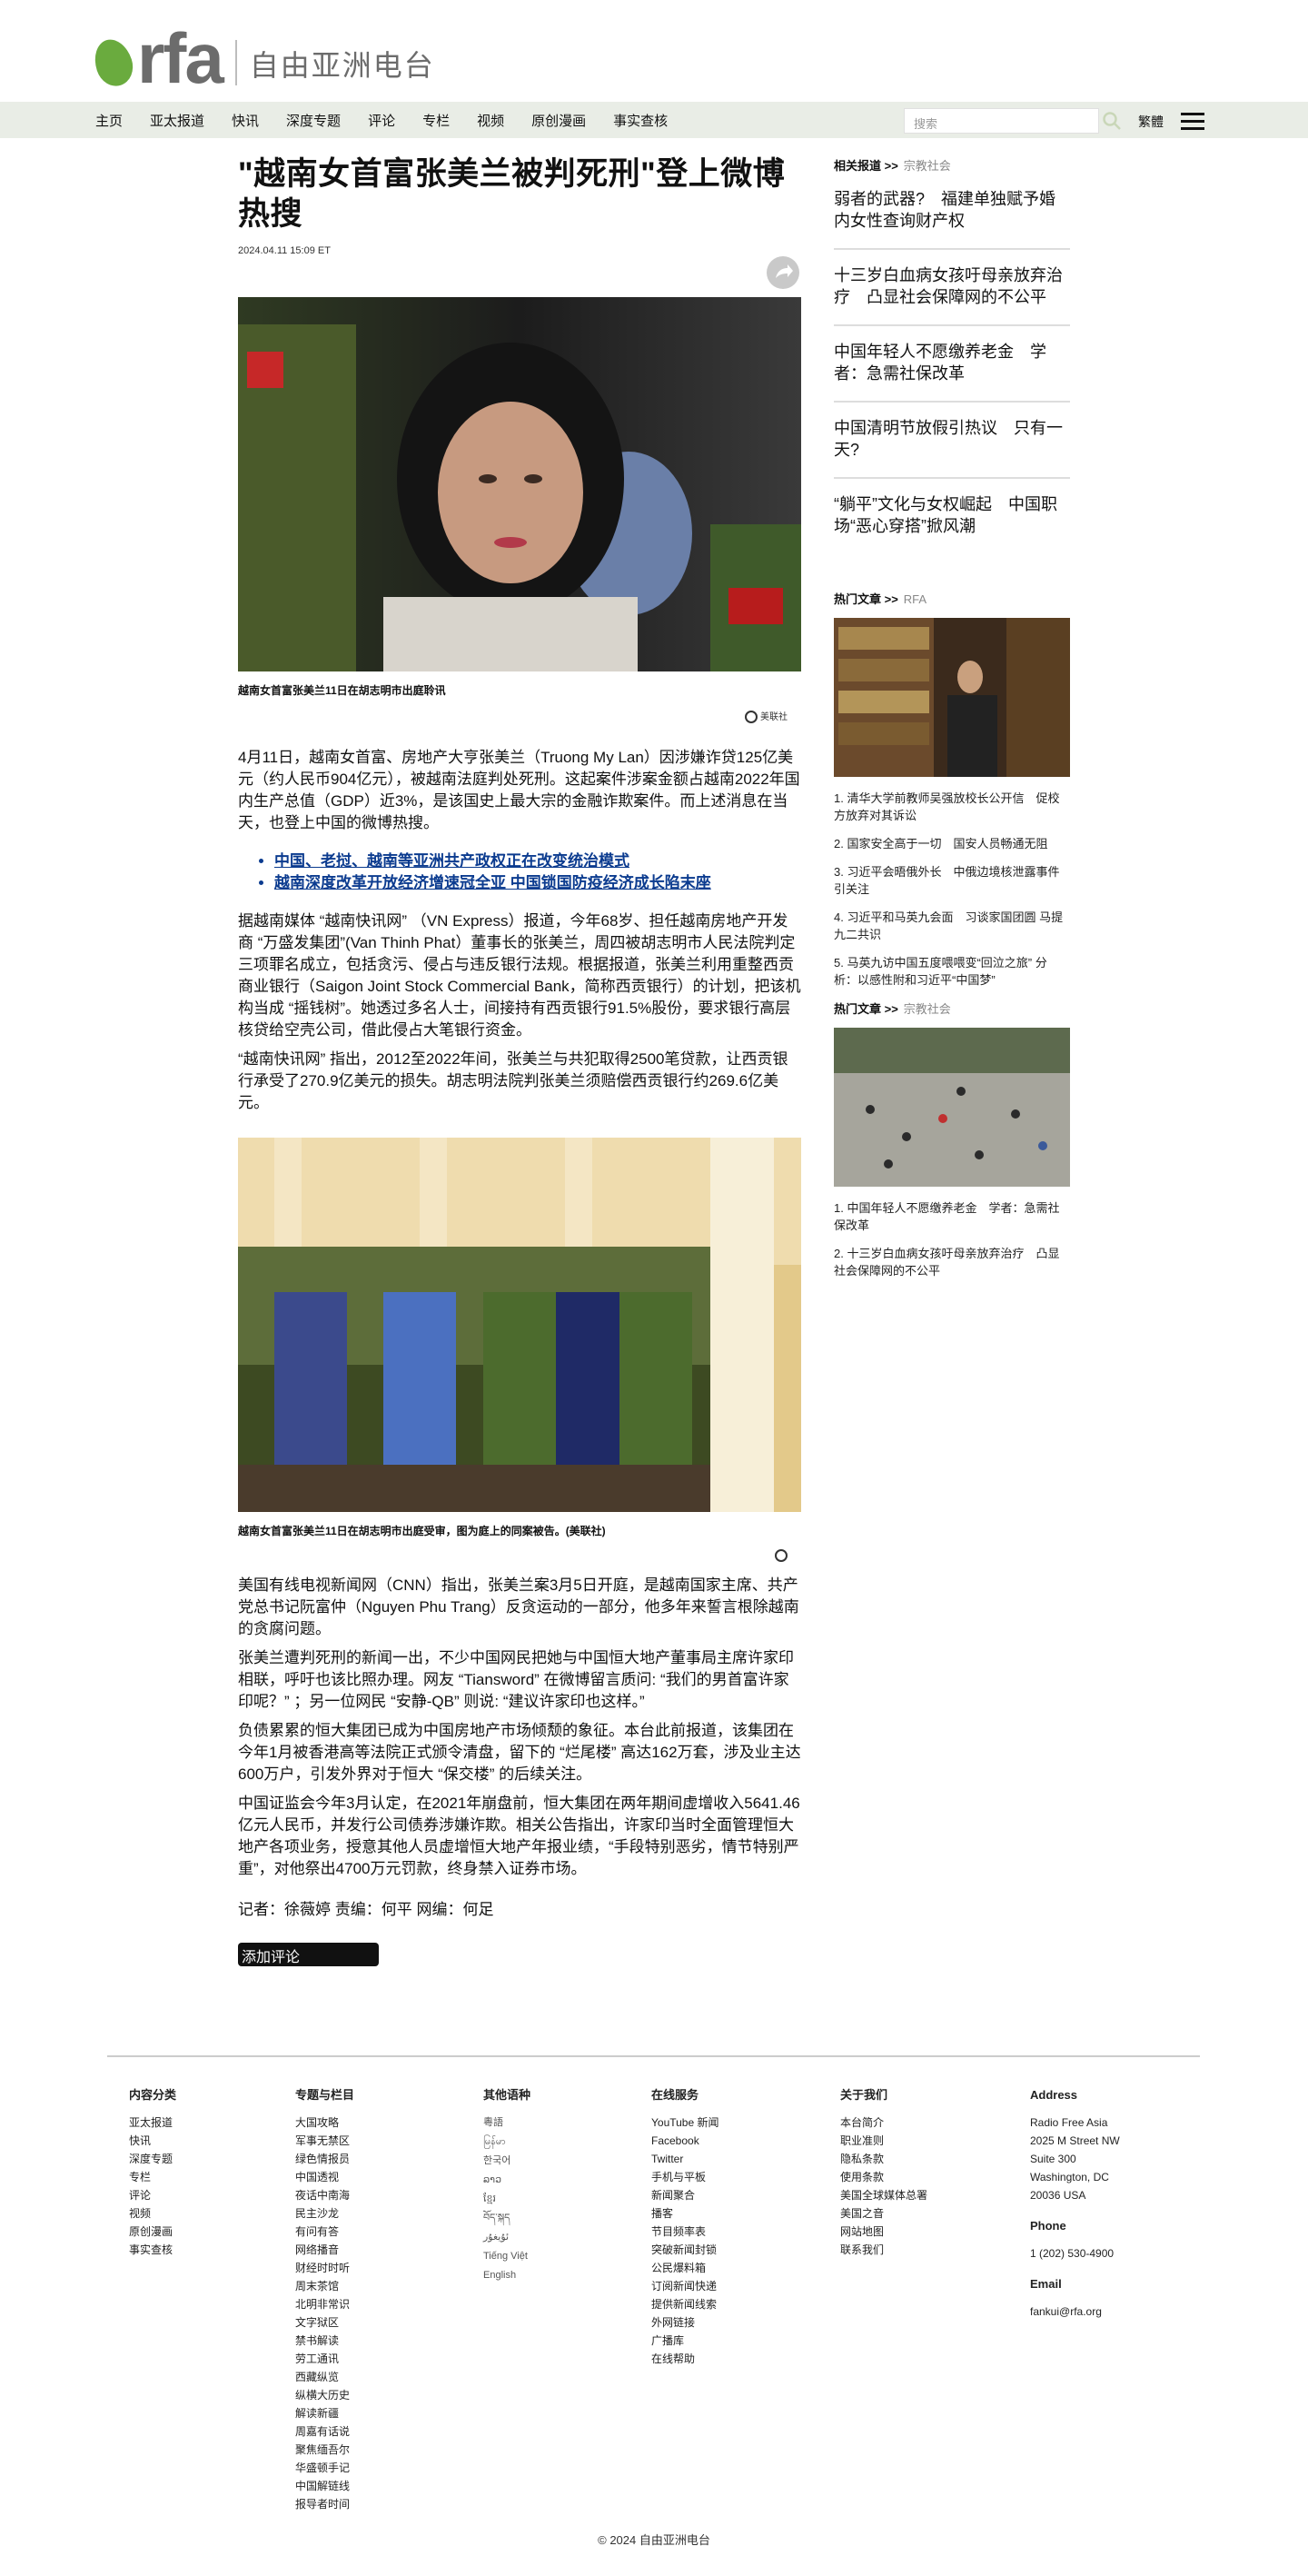 This screenshot has width=1308, height=2576. What do you see at coordinates (883, 2232) in the screenshot?
I see `footer-link: 网站地图` at bounding box center [883, 2232].